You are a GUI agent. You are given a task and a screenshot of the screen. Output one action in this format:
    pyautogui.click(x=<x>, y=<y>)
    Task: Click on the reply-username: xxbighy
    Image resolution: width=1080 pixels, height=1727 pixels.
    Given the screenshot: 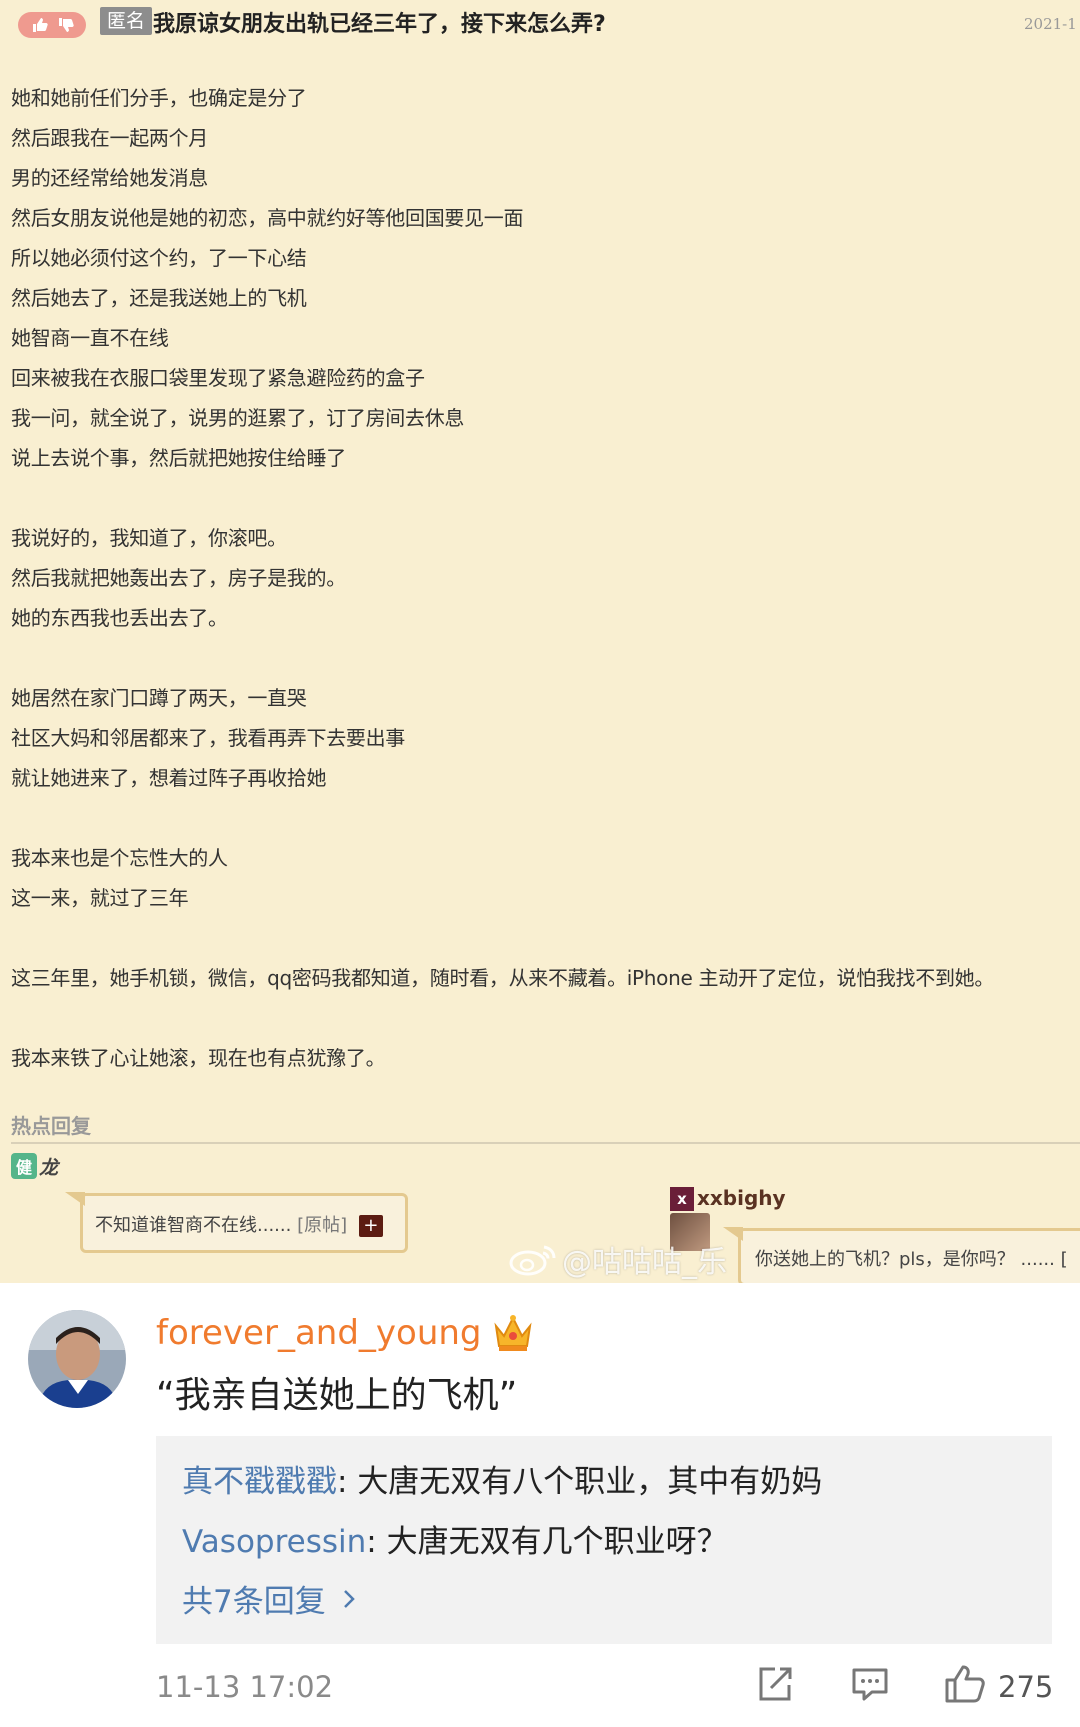 What is the action you would take?
    pyautogui.click(x=741, y=1198)
    